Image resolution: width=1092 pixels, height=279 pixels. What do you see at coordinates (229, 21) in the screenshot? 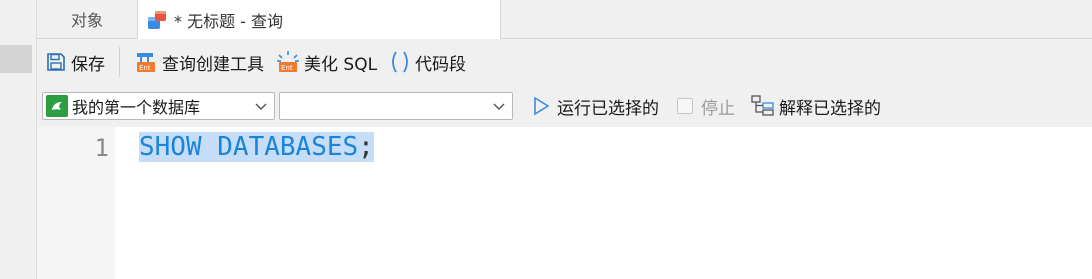
I see `tab-query-label: * 无标题 - 查询` at bounding box center [229, 21].